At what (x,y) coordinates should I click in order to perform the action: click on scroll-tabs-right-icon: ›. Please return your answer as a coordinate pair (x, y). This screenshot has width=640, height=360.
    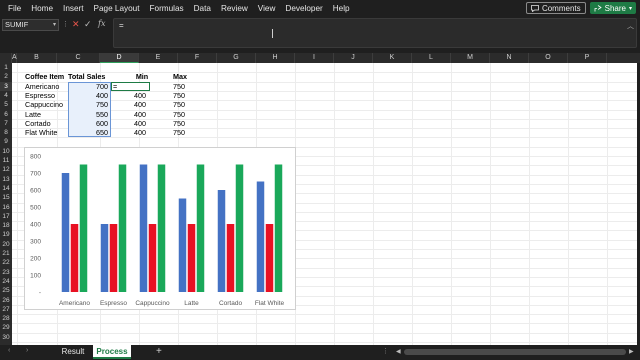
    Looking at the image, I should click on (27, 350).